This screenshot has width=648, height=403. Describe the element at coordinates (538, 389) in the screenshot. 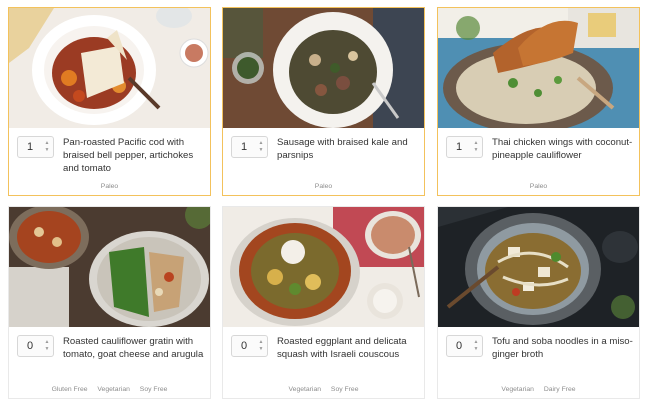

I see `meal-tags: Vegetarian Dairy Free` at that location.